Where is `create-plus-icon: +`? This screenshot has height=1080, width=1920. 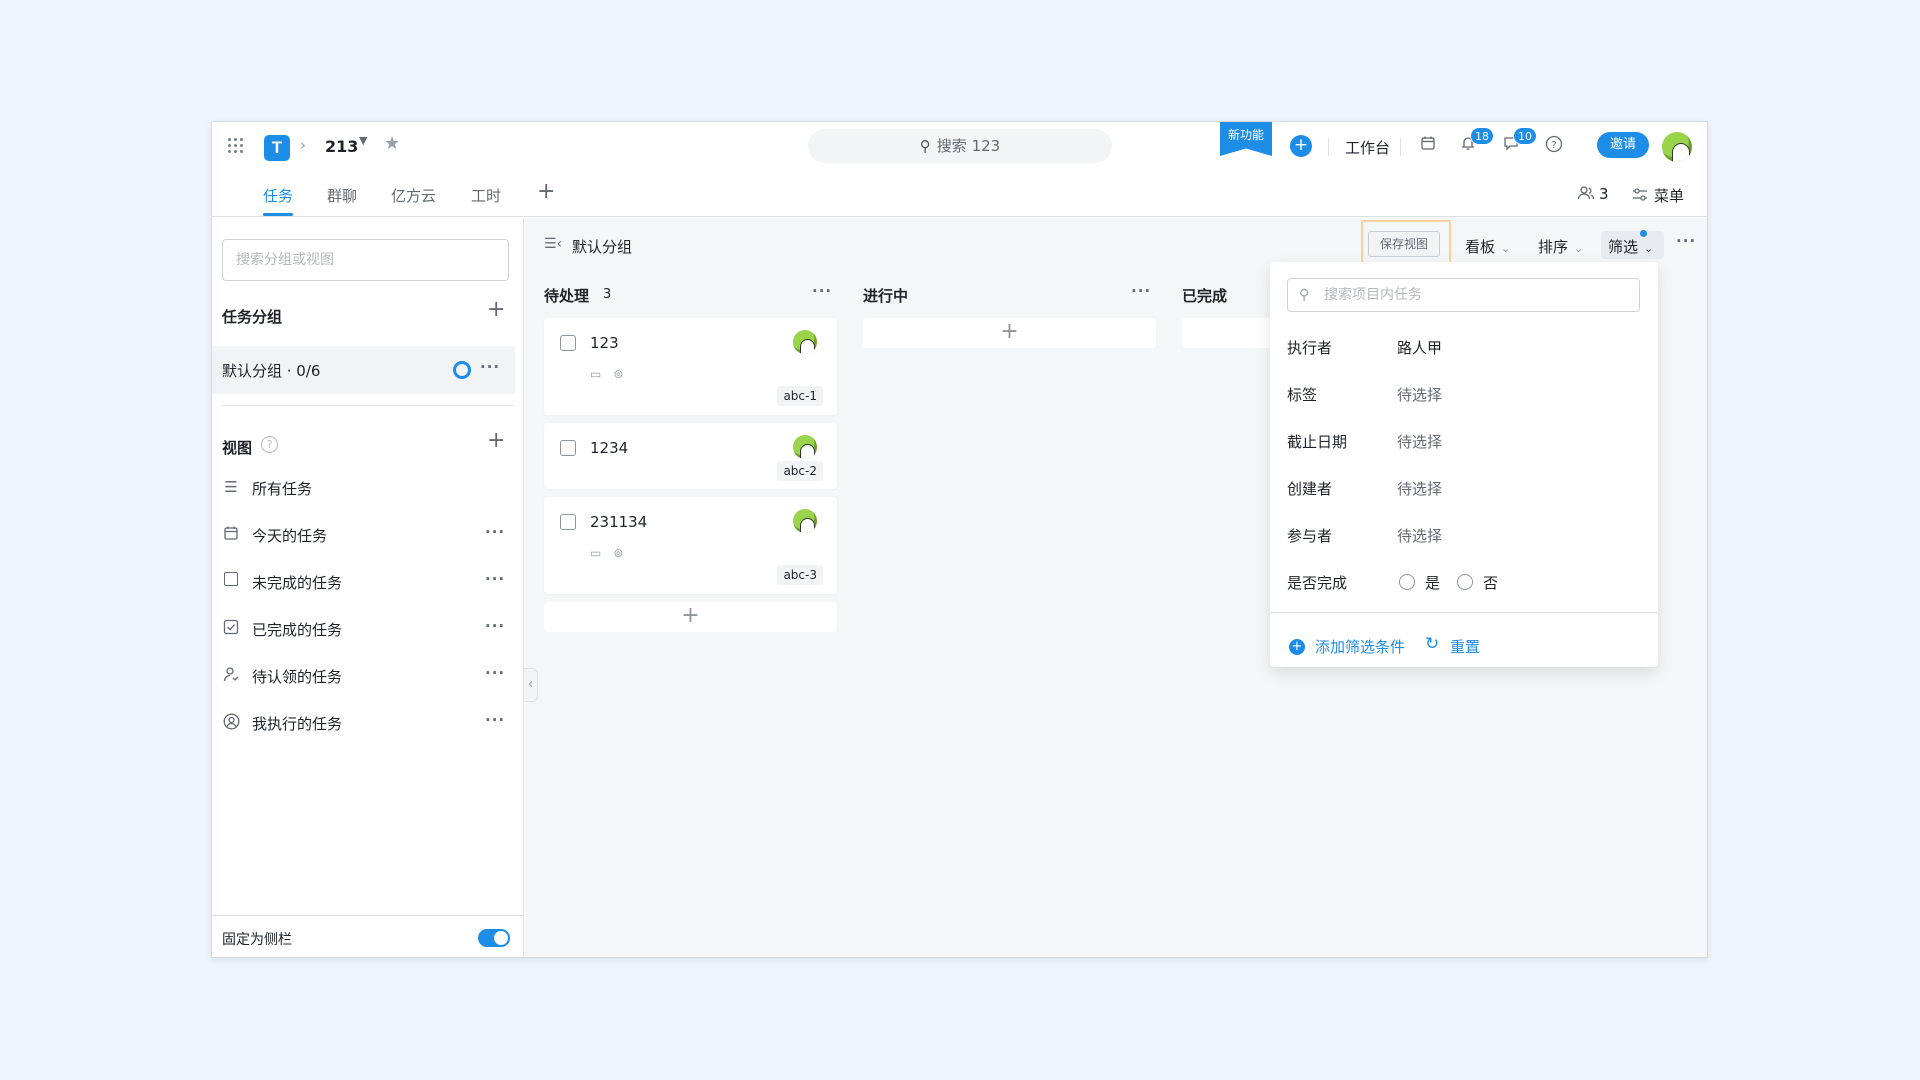
create-plus-icon: + is located at coordinates (1301, 146).